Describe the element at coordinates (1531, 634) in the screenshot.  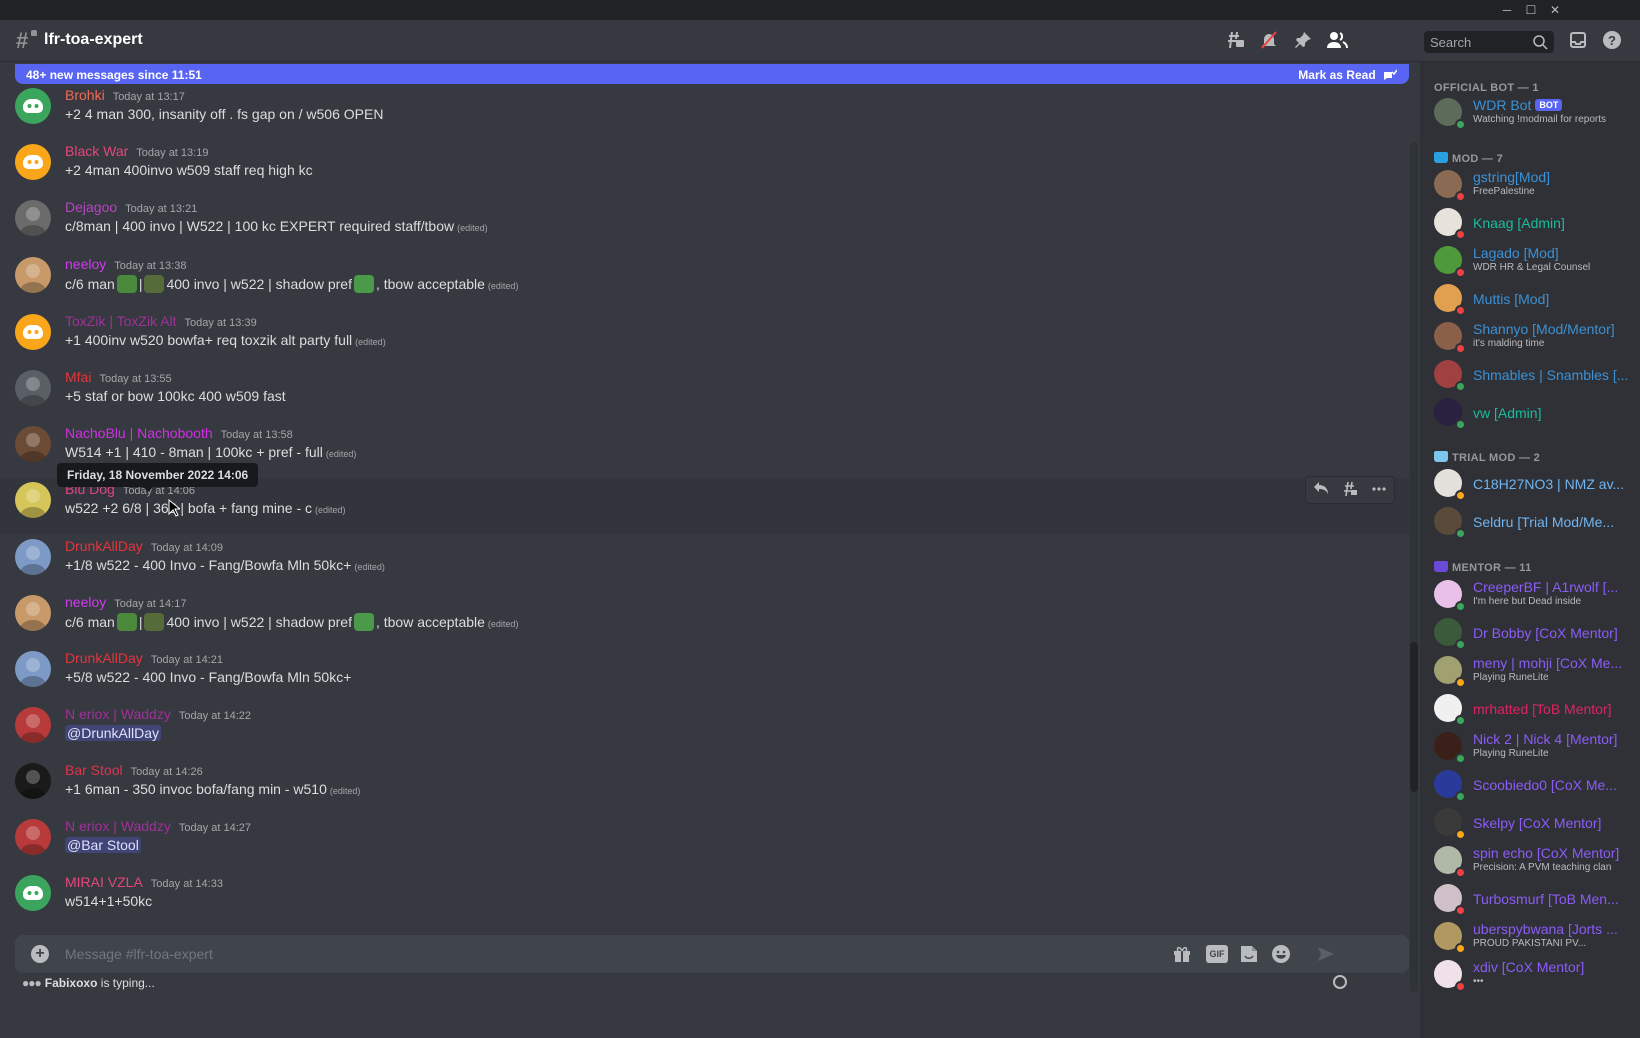
I see `member-item: Dr Bobby [CoX Mentor]` at that location.